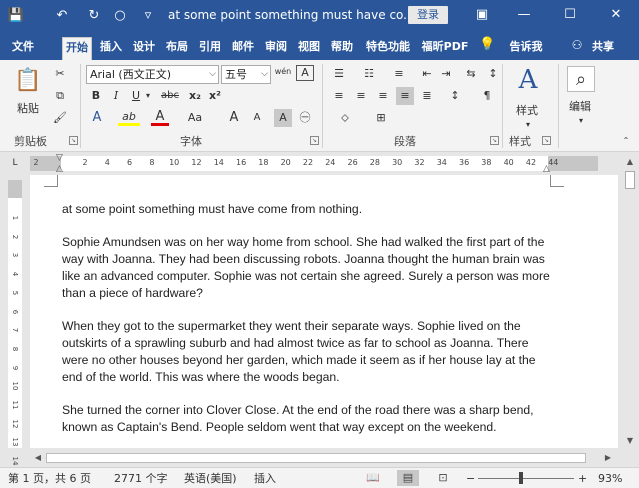 Image resolution: width=639 pixels, height=488 pixels. What do you see at coordinates (144, 48) in the screenshot?
I see `tab-design: 设计` at bounding box center [144, 48].